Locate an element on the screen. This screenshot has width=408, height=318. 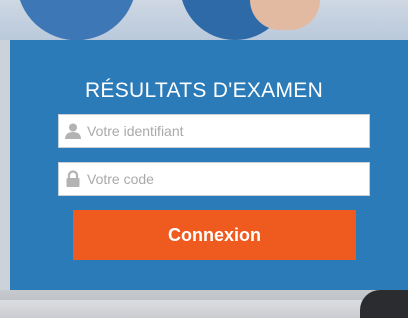
identifier-input is located at coordinates (228, 131).